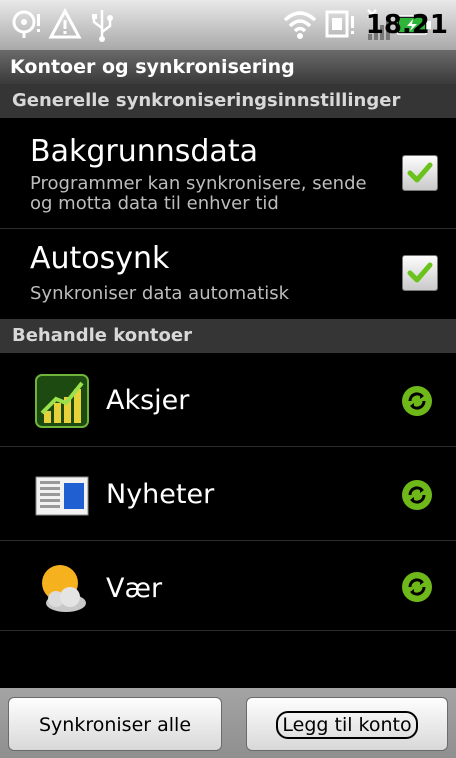 The height and width of the screenshot is (758, 456). I want to click on usb-icon, so click(102, 26).